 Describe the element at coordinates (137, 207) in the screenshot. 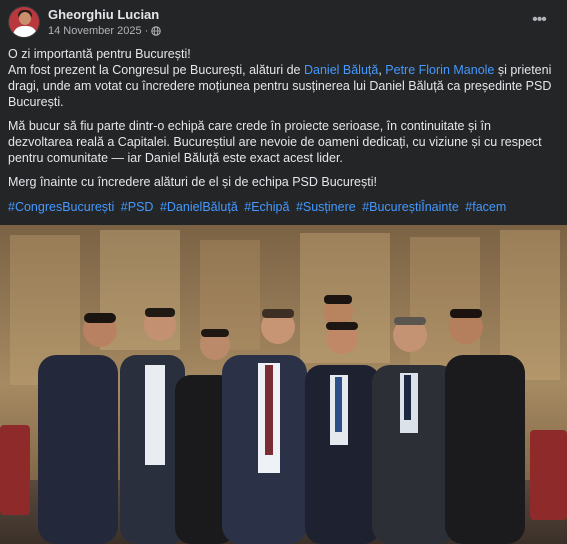

I see `hashtag: #PSD` at that location.